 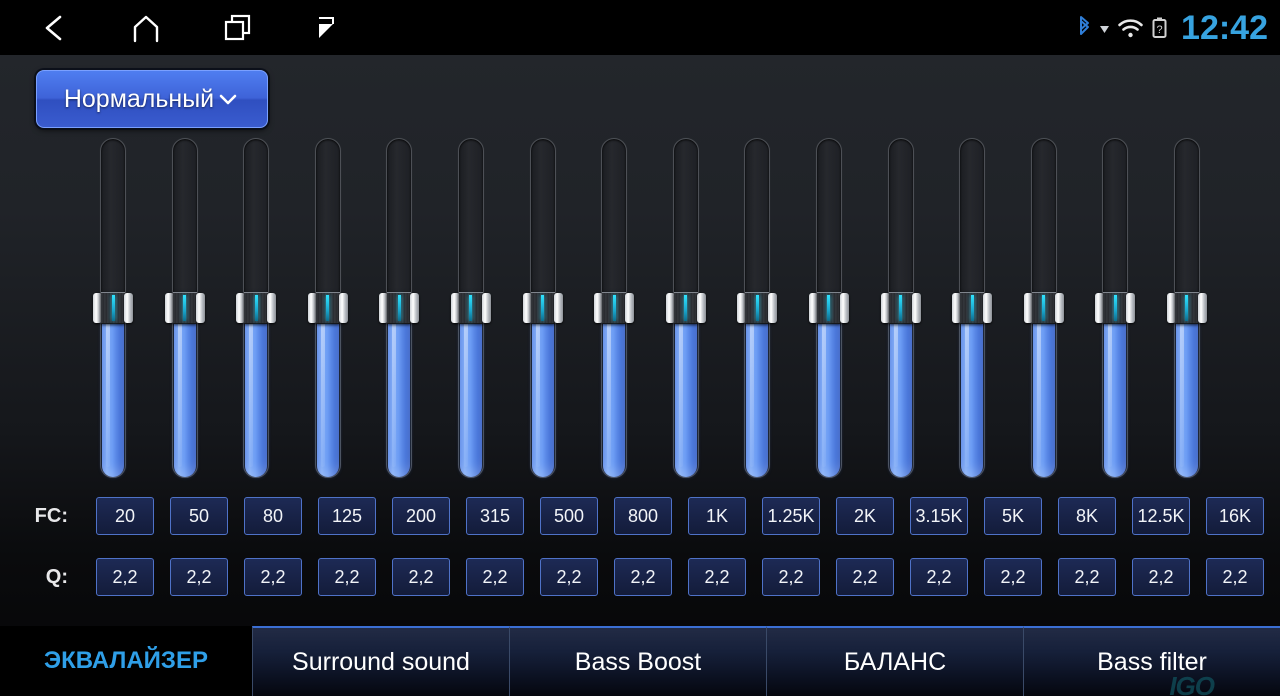 I want to click on fc-cell: 1.25K, so click(x=791, y=516).